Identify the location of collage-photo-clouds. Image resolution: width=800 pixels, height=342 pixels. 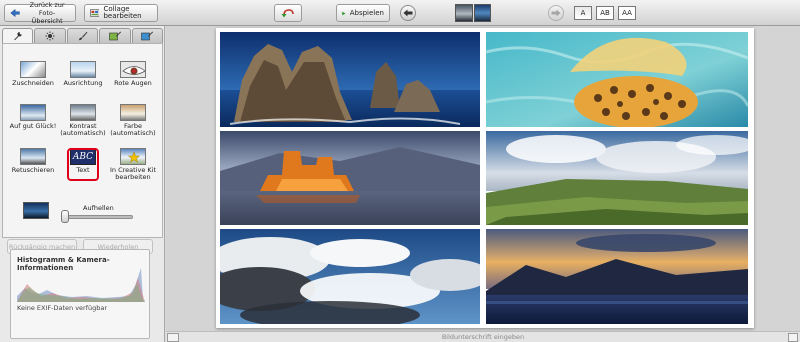
(350, 276).